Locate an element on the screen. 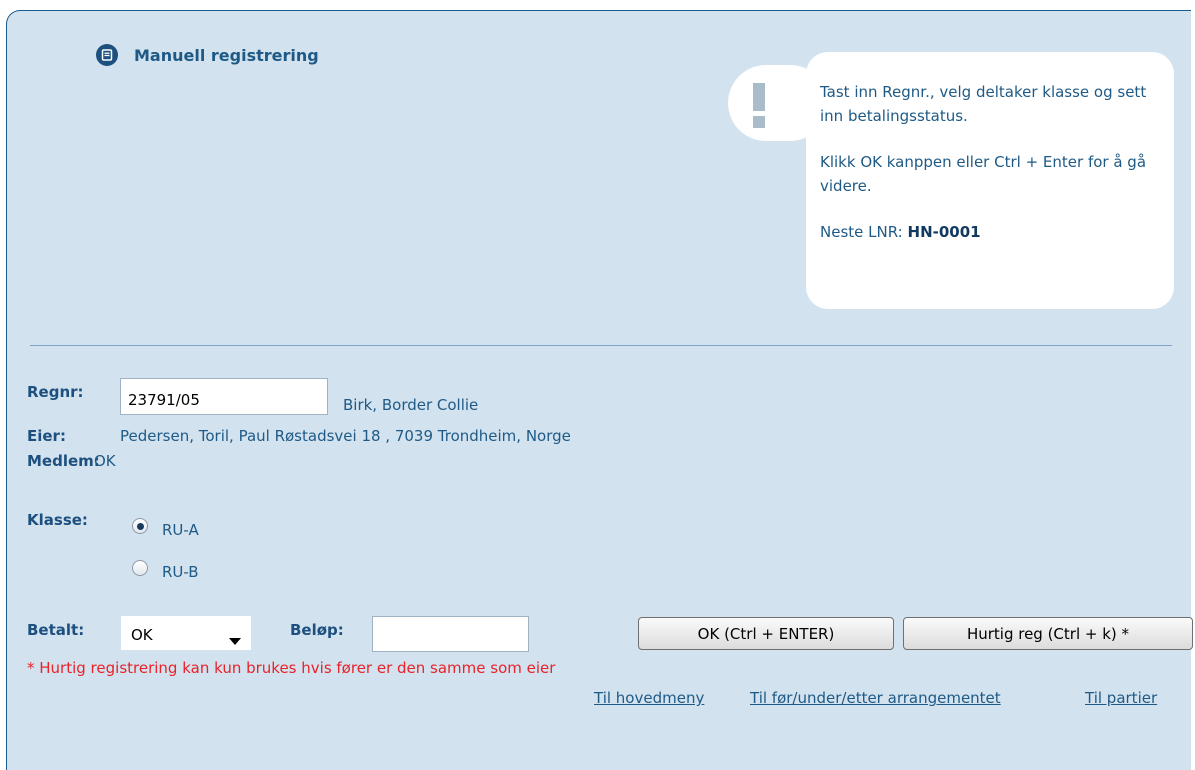 This screenshot has height=770, width=1195. betalt-selected-value: OK is located at coordinates (142, 635).